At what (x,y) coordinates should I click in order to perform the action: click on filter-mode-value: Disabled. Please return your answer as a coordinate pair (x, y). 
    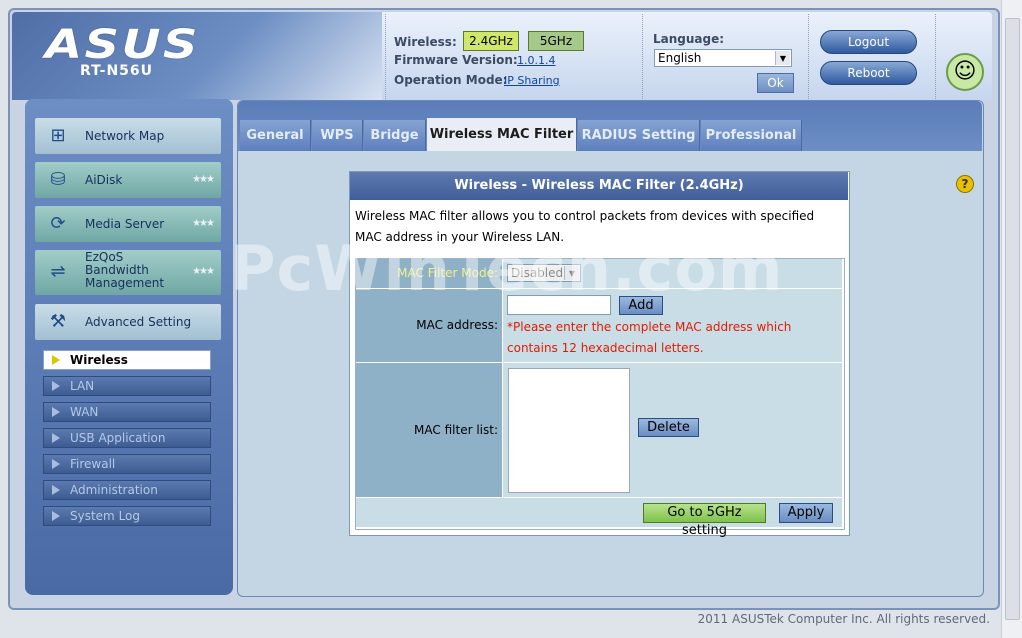
    Looking at the image, I should click on (537, 273).